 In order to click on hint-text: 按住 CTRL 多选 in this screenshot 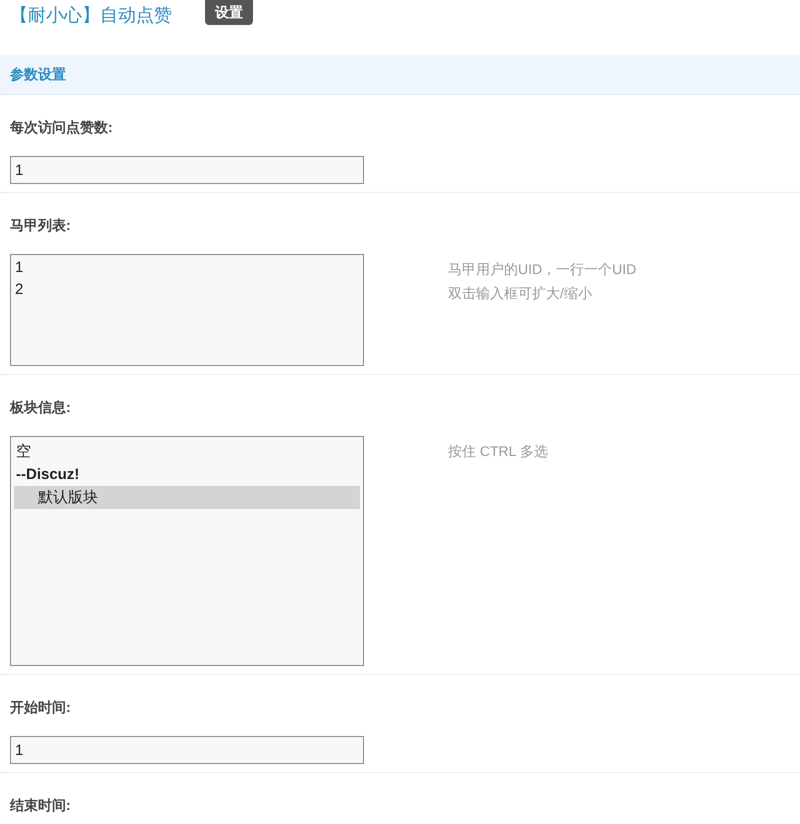, I will do `click(498, 451)`.